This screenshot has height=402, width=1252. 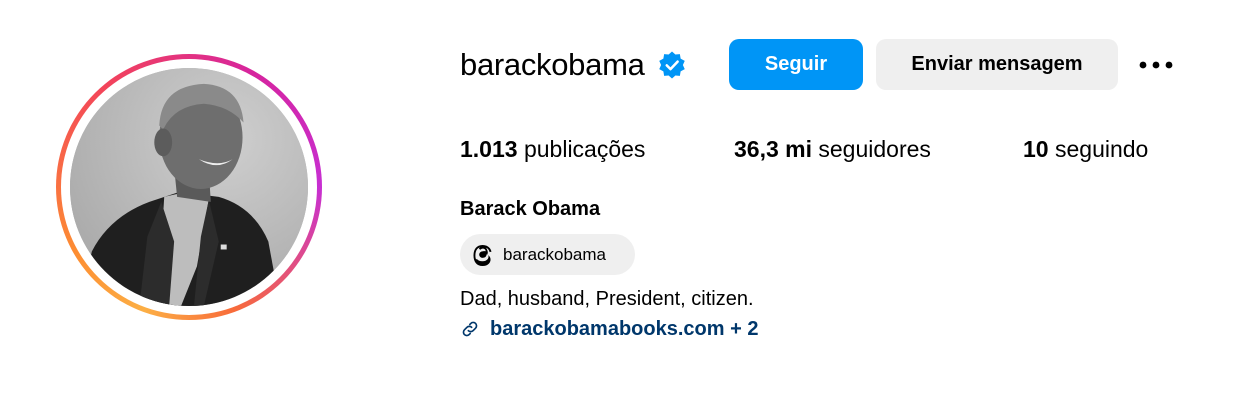 I want to click on link-text: barackobamabooks.com + 2, so click(x=624, y=328).